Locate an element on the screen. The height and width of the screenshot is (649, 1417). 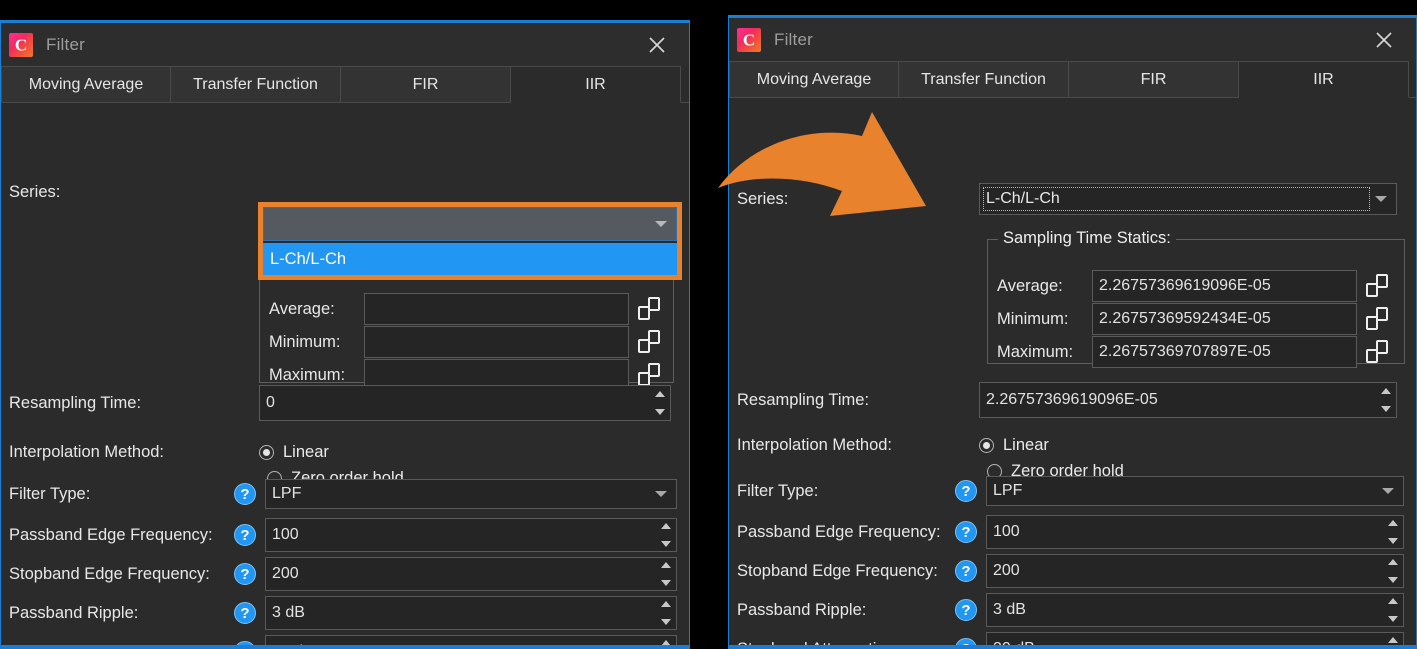
radio-linear-dot is located at coordinates (266, 452).